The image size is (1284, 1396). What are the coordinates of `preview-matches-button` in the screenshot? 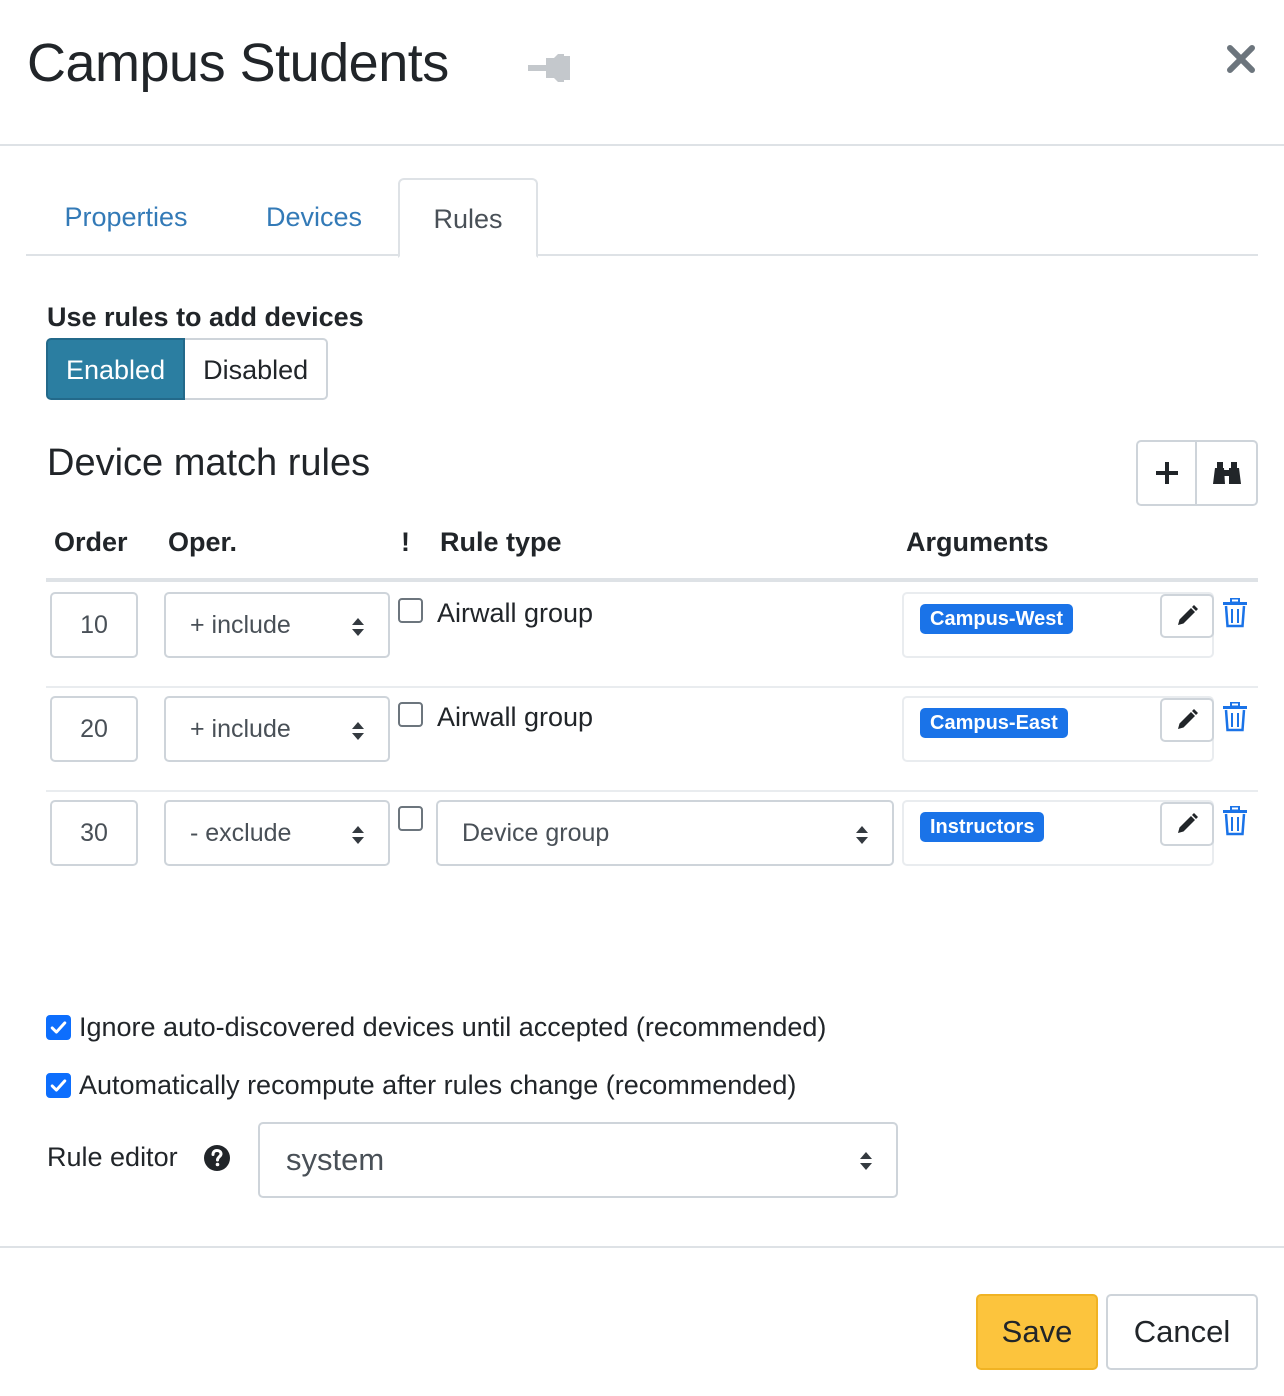 It's located at (1227, 473).